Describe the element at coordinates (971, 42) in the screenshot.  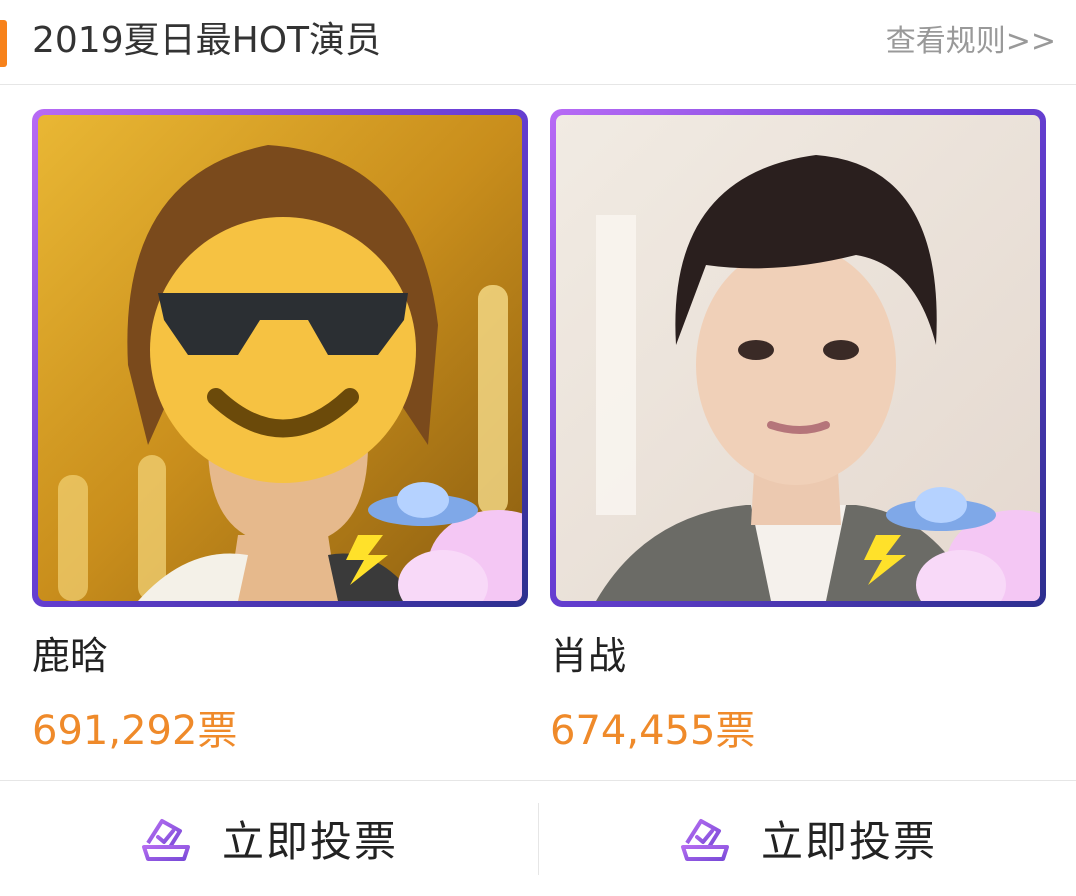
I see `view-rules-link: 查看规则>>` at that location.